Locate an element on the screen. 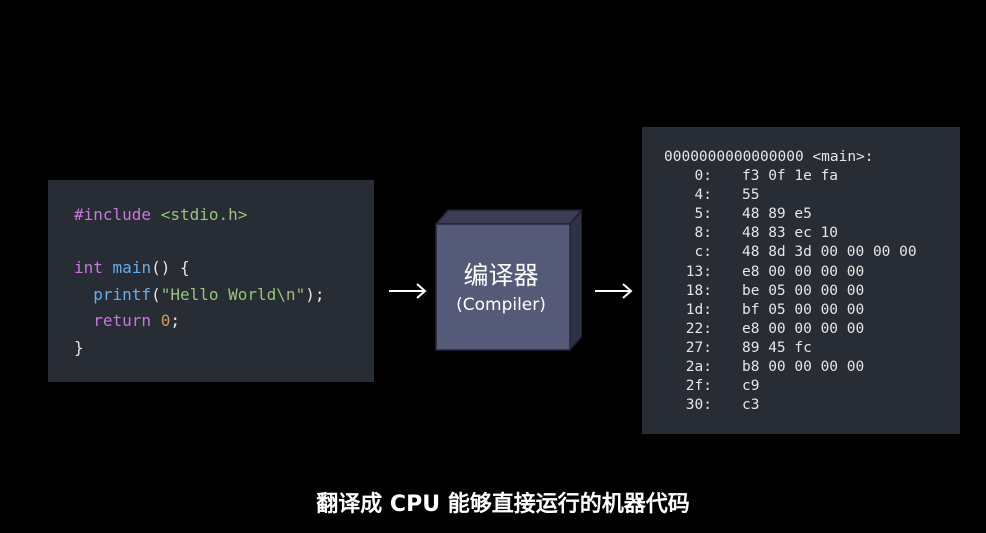 This screenshot has width=986, height=533. closing-brace: } is located at coordinates (79, 347).